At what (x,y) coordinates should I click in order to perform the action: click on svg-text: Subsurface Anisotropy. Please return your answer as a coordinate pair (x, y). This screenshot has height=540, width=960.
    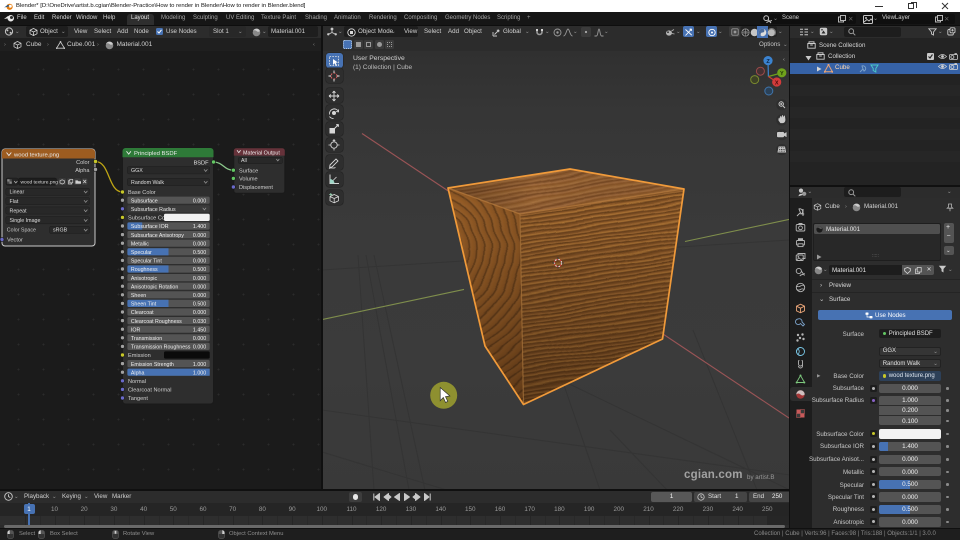
    Looking at the image, I should click on (157, 236).